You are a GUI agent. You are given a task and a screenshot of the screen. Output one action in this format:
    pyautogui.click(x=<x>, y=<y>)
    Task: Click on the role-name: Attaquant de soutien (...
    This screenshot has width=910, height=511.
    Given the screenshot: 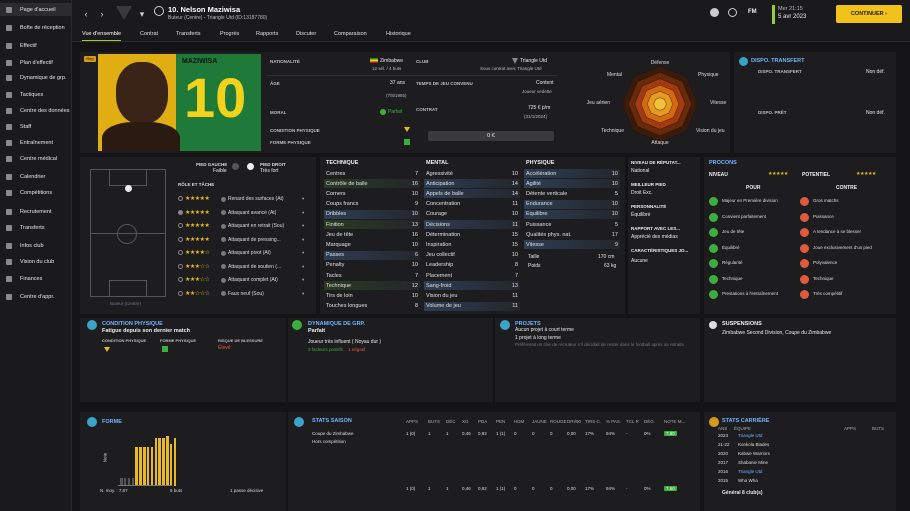 What is the action you would take?
    pyautogui.click(x=254, y=267)
    